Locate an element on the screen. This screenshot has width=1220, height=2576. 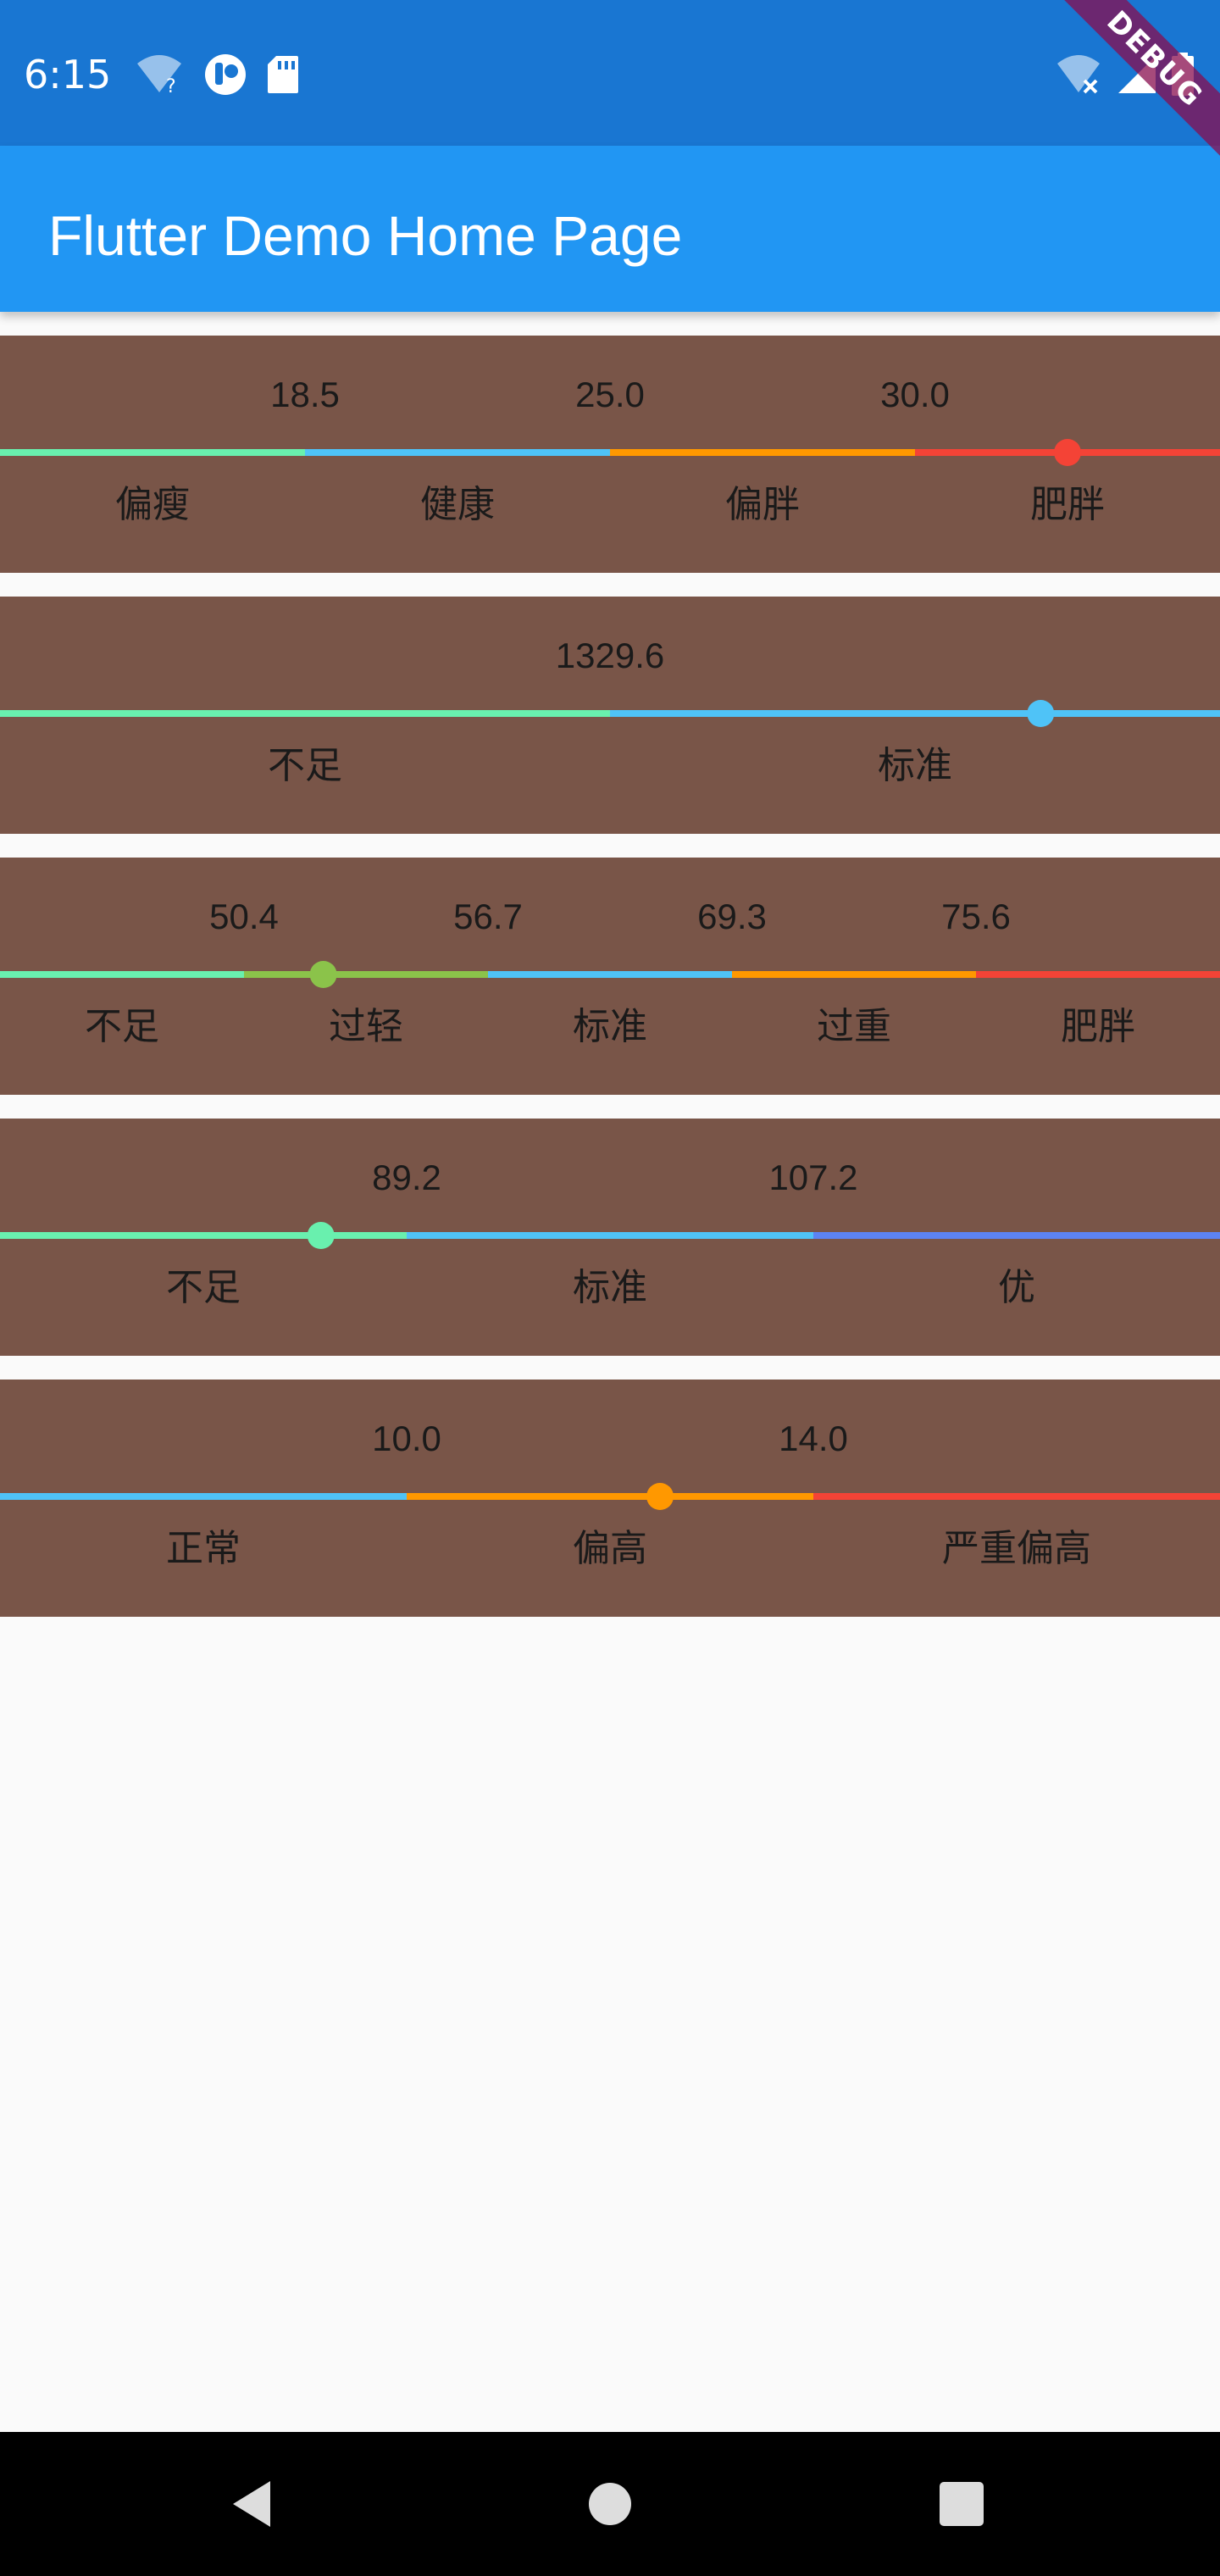
category-label: 过轻 is located at coordinates (366, 1026).